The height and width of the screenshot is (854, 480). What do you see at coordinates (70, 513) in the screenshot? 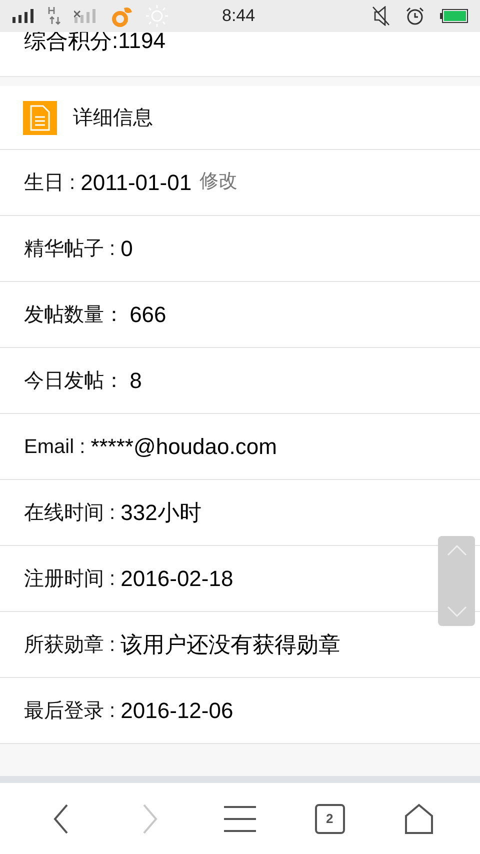
I see `info-label: 在线时间 :` at bounding box center [70, 513].